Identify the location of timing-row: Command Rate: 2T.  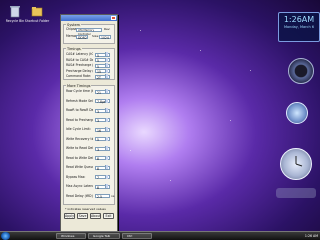
(89, 77).